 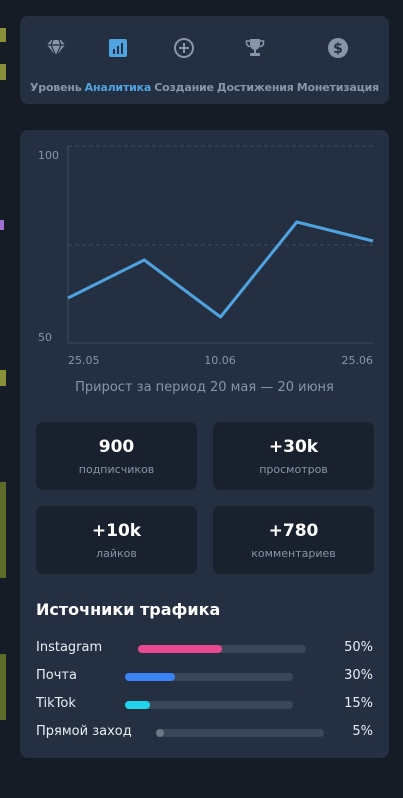 I want to click on tab-monetization: $ Монетизация, so click(x=338, y=60).